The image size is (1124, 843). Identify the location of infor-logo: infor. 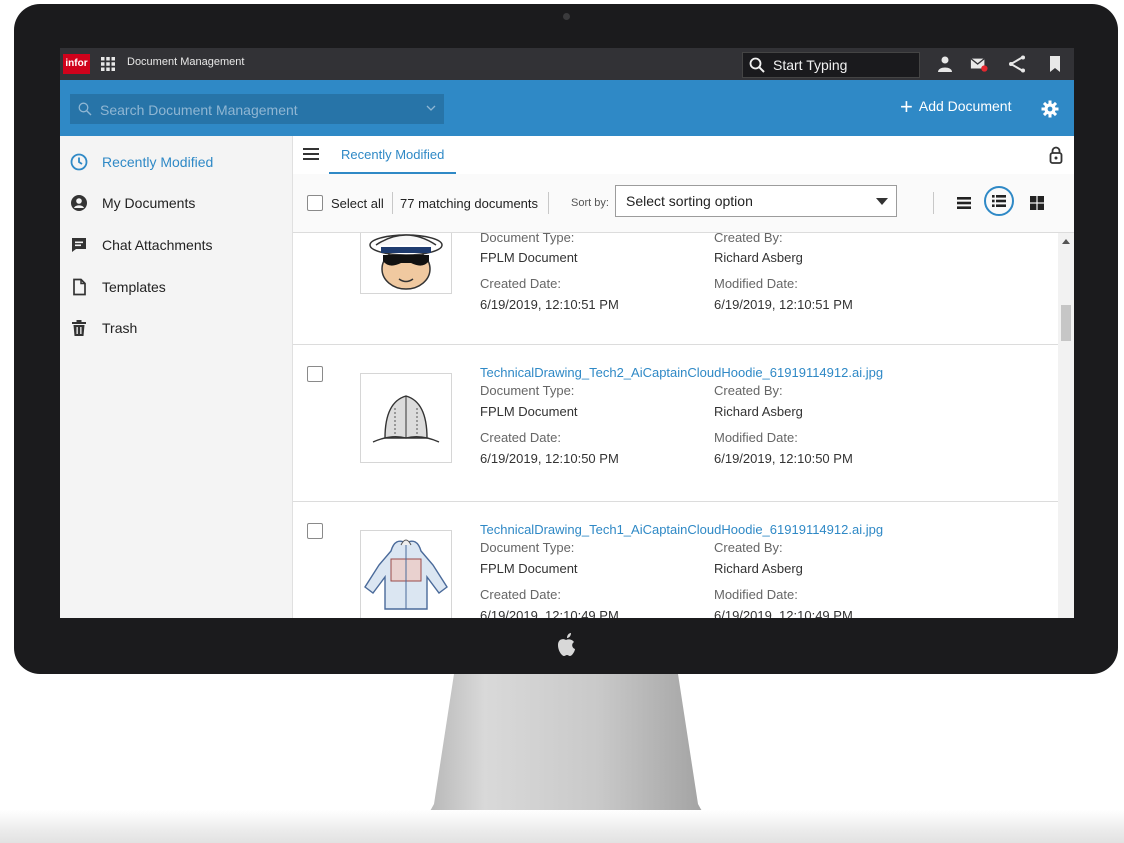
(76, 64).